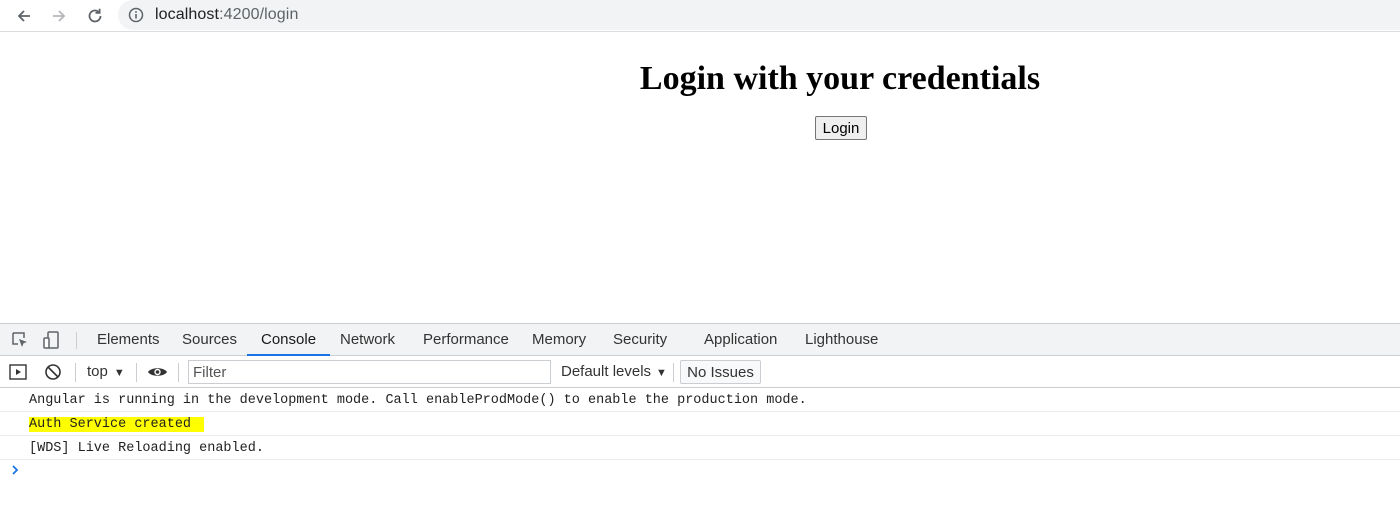 Image resolution: width=1400 pixels, height=519 pixels. I want to click on eye-icon, so click(157, 372).